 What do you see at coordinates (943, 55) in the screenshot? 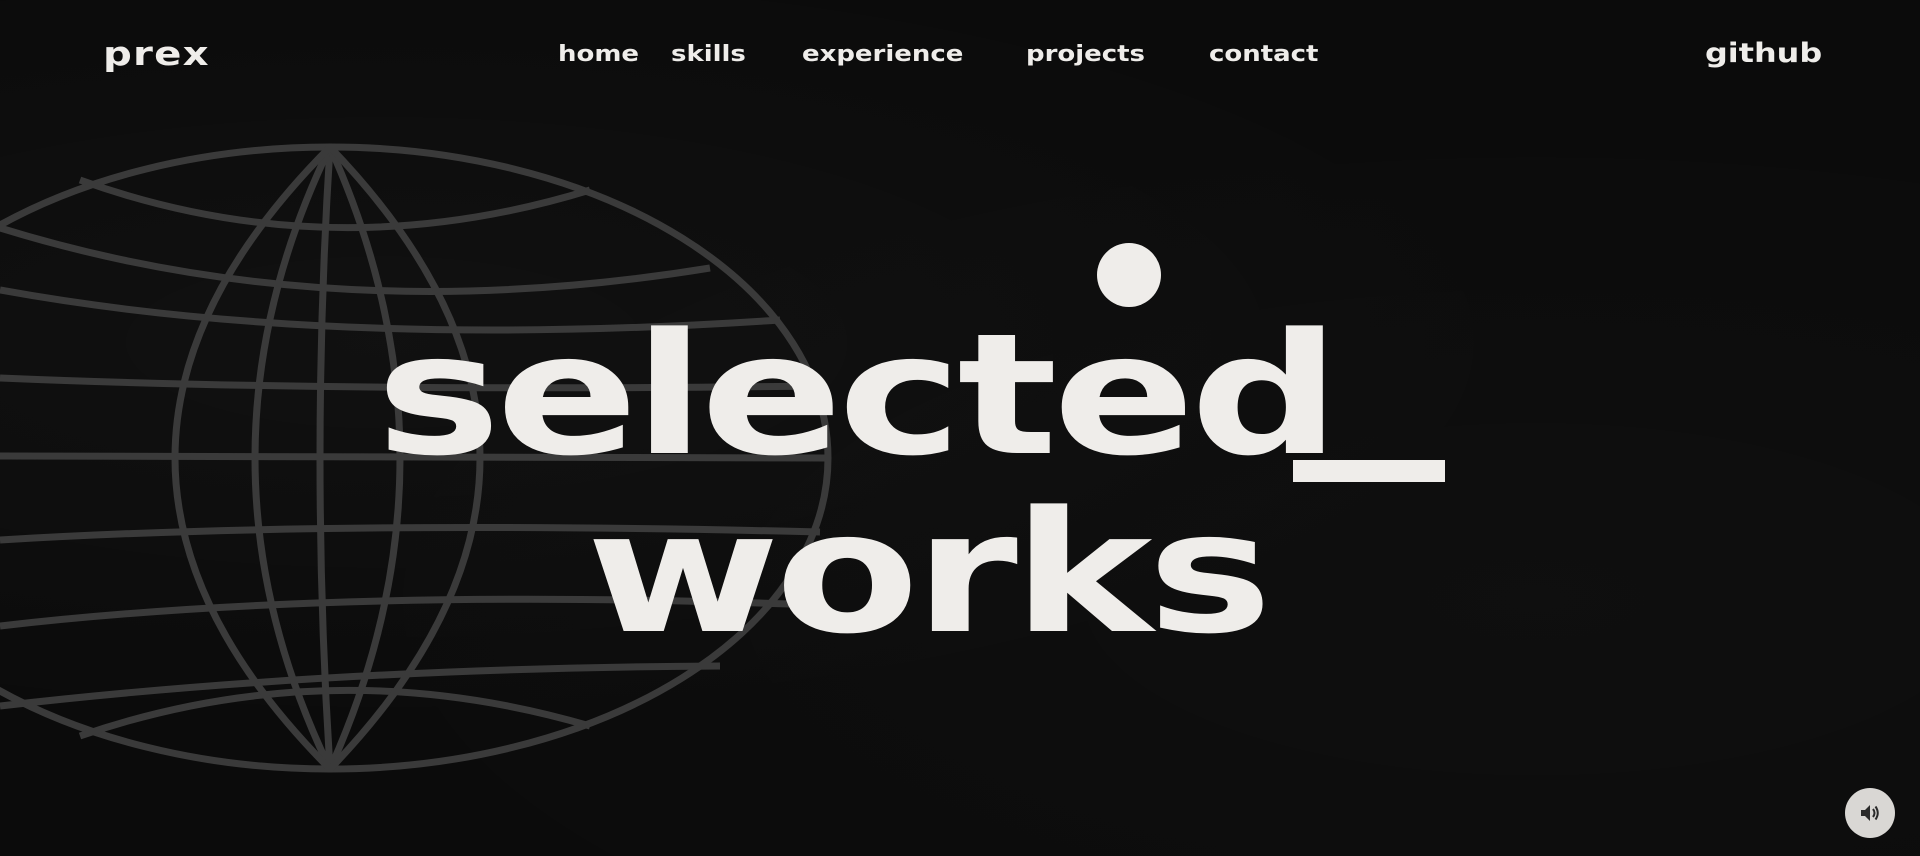
I see `nav-links: home skills experience projects contact` at bounding box center [943, 55].